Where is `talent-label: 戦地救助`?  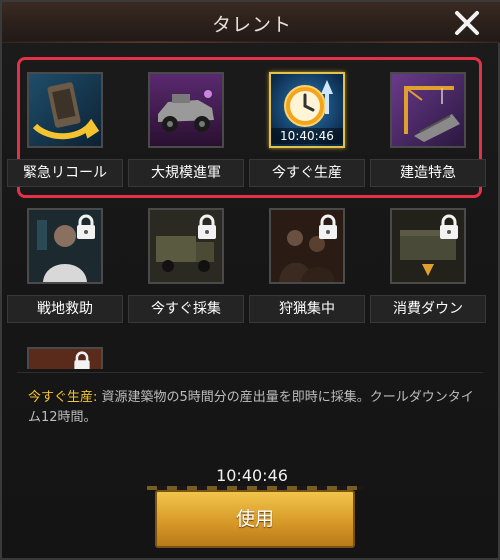 talent-label: 戦地救助 is located at coordinates (65, 309).